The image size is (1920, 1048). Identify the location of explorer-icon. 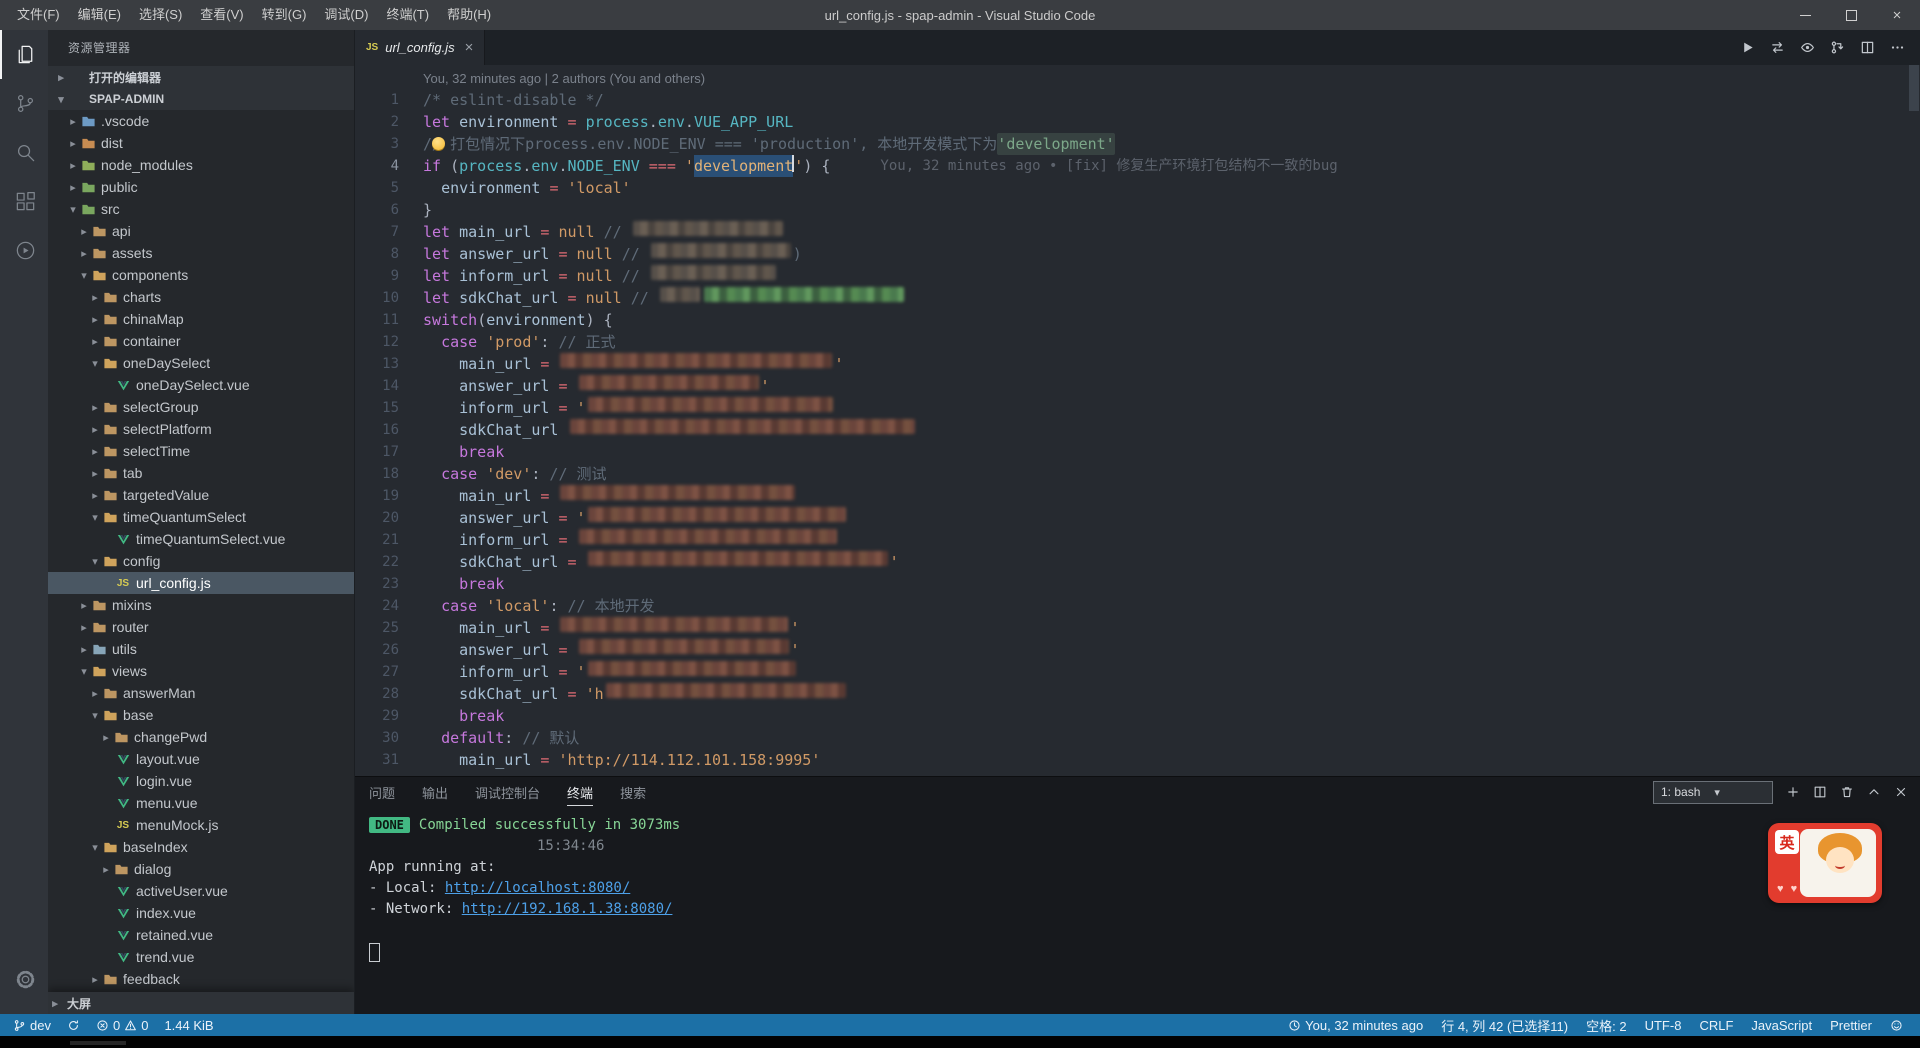
(24, 54).